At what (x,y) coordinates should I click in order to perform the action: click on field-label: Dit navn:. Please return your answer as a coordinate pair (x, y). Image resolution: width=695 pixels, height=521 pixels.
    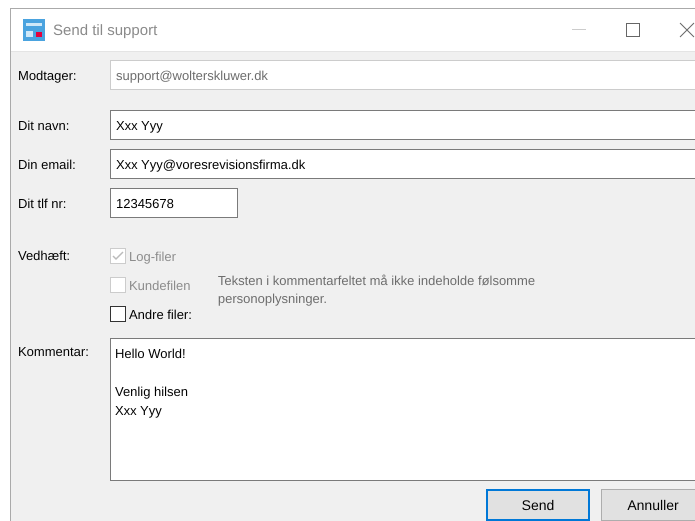
    Looking at the image, I should click on (44, 125).